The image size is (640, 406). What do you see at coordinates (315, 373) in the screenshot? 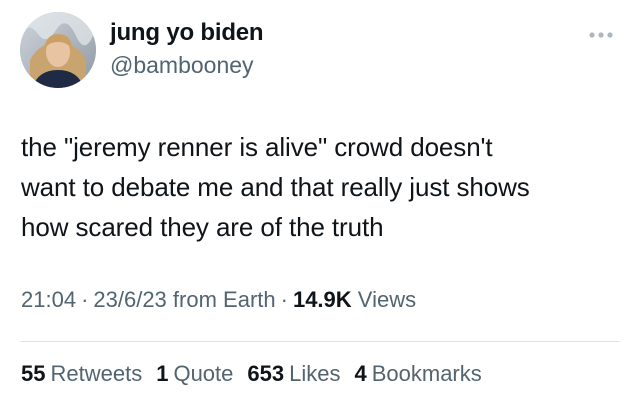
I see `likes-label: Likes` at bounding box center [315, 373].